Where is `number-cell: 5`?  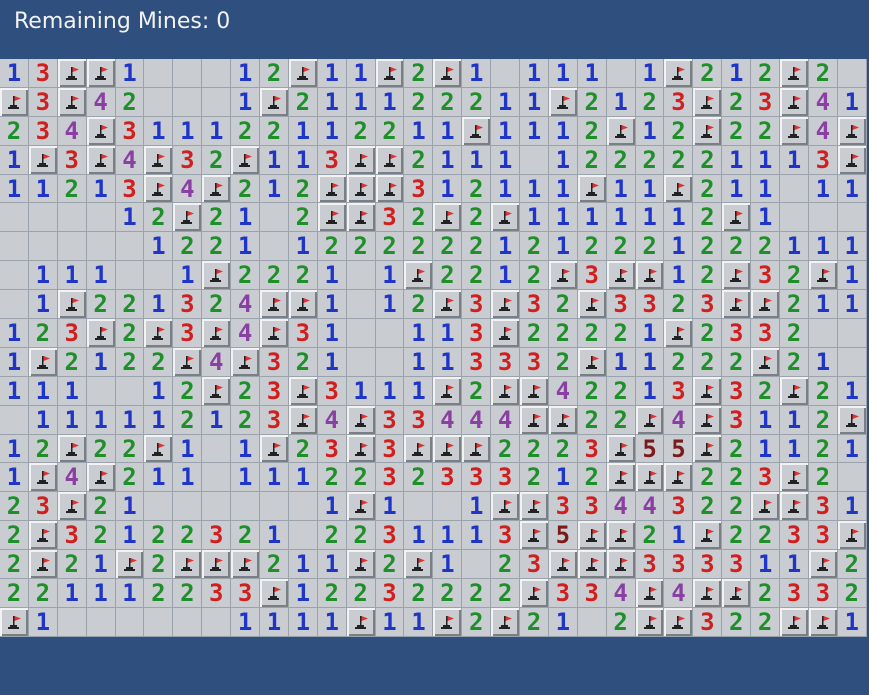
number-cell: 5 is located at coordinates (563, 536).